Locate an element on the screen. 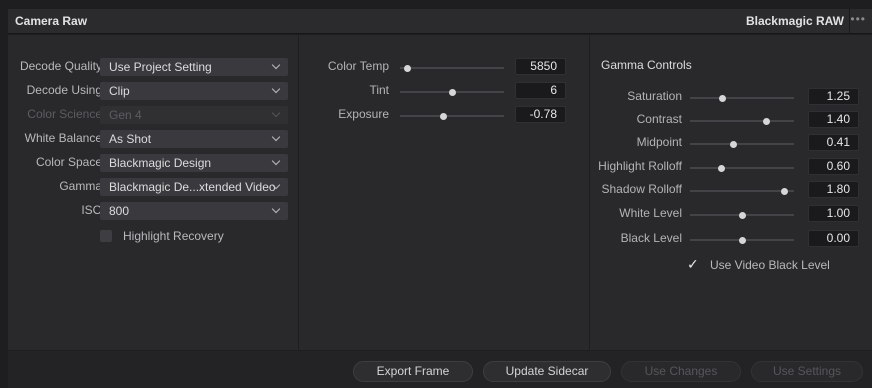 The width and height of the screenshot is (872, 388). exposure-slider is located at coordinates (452, 116).